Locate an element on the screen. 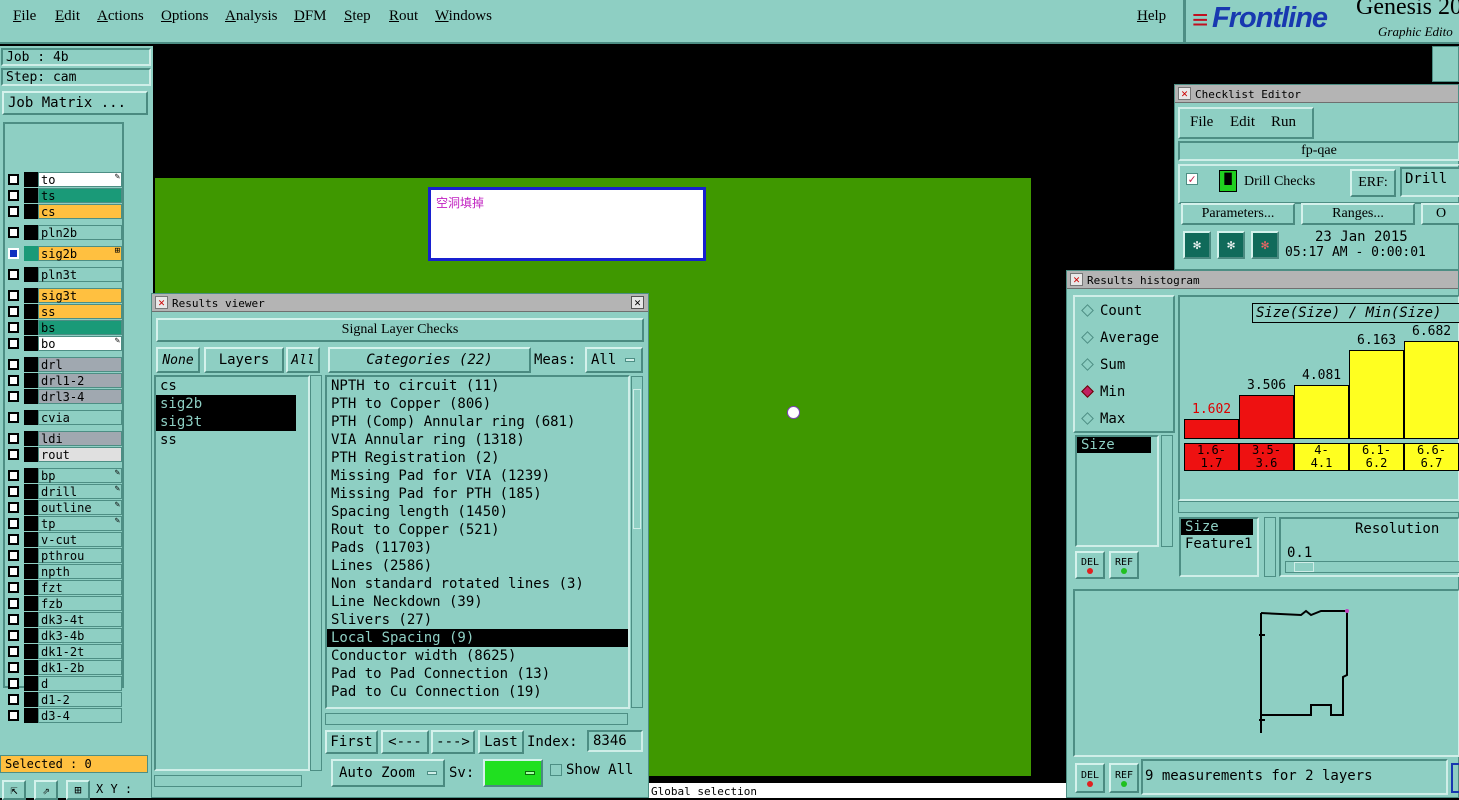 The height and width of the screenshot is (800, 1459). layer-name: fzb is located at coordinates (80, 603).